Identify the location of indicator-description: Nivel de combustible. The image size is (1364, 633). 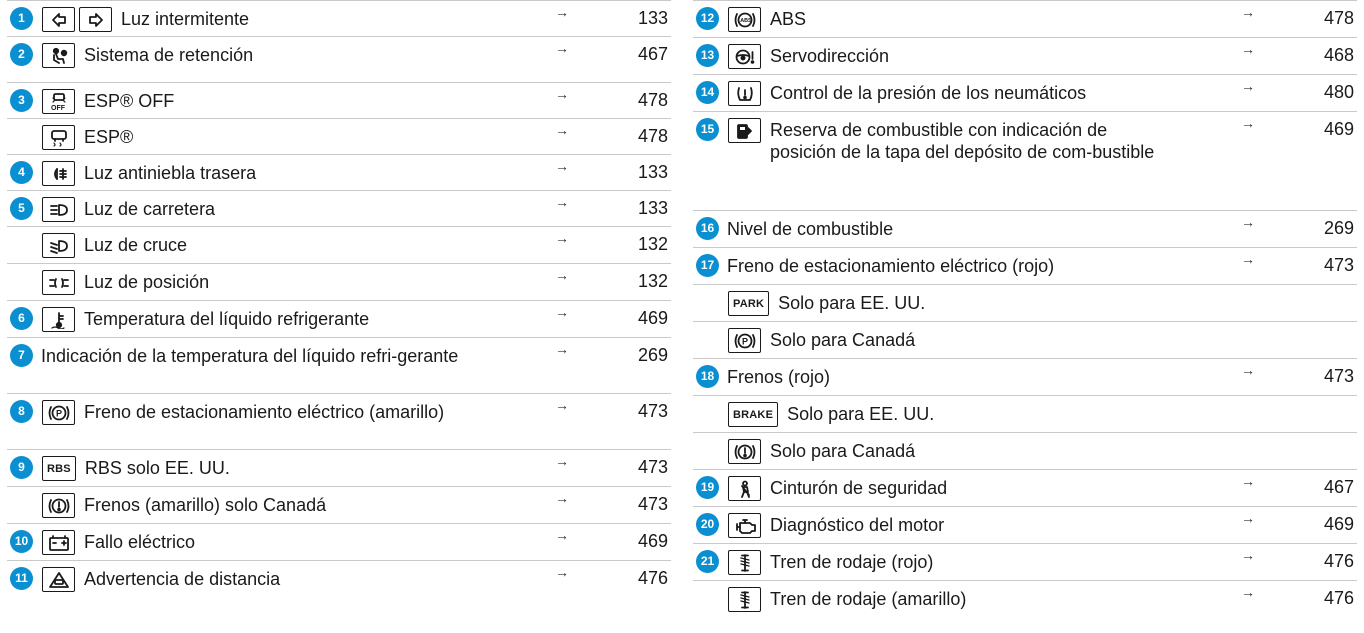
(810, 229).